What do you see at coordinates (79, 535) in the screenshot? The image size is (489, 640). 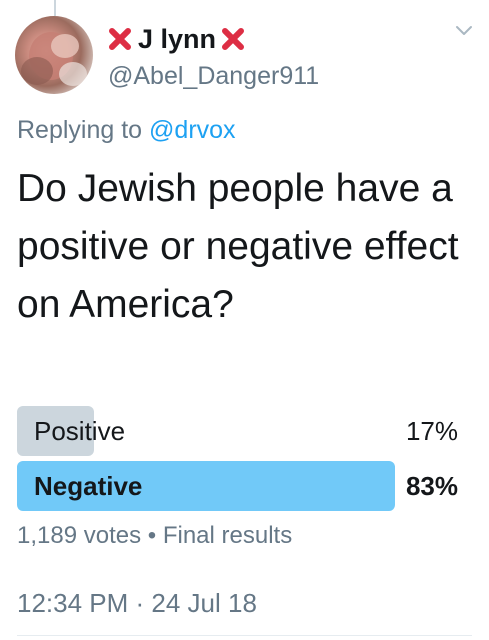 I see `poll-vote-count: 1,189 votes` at bounding box center [79, 535].